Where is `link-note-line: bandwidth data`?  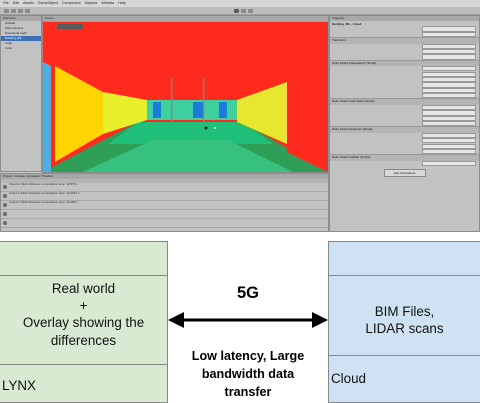
link-note-line: bandwidth data is located at coordinates (248, 374).